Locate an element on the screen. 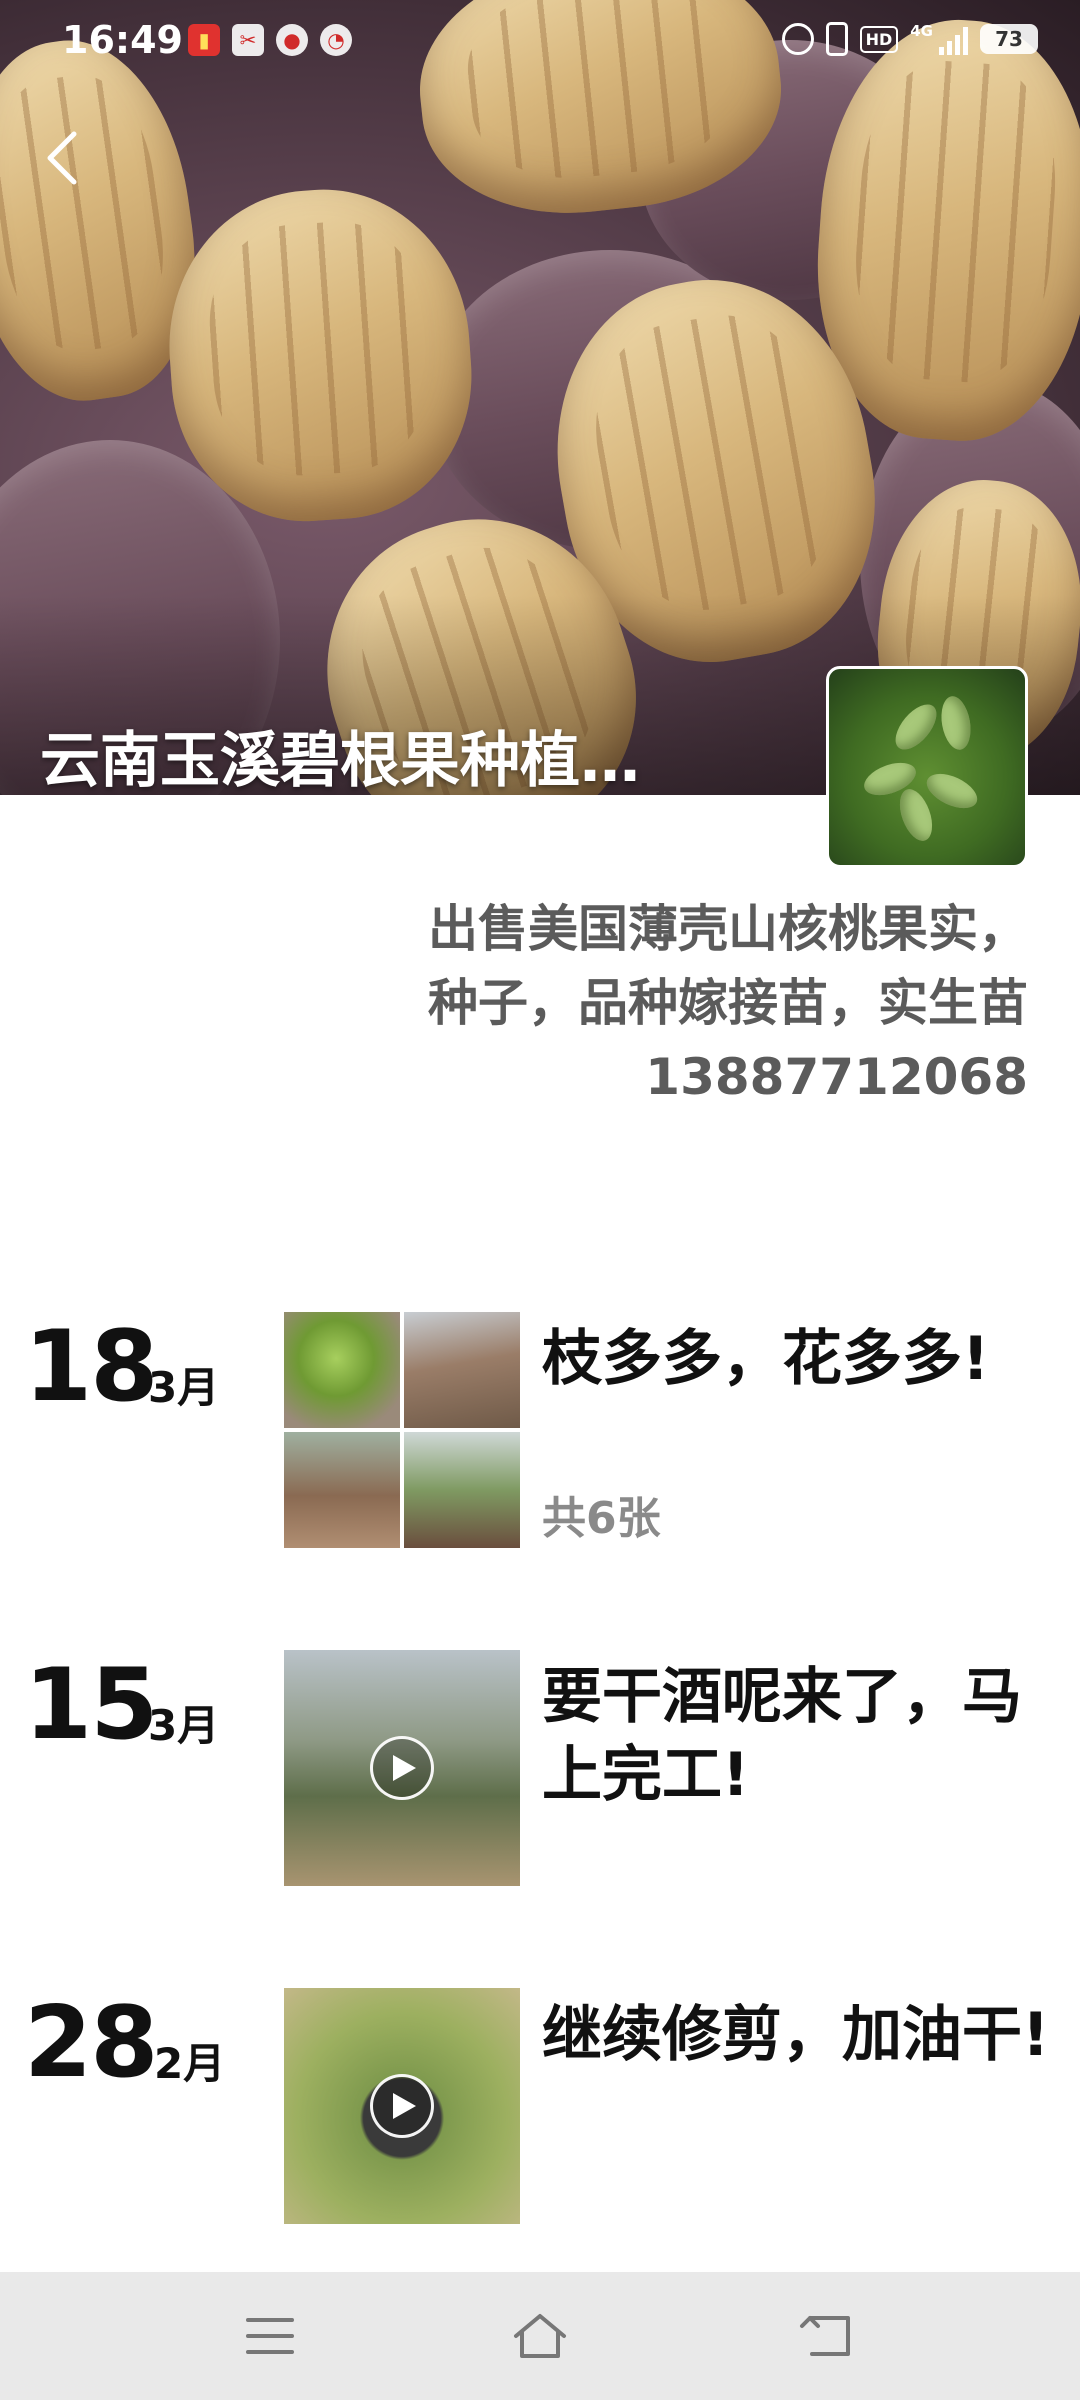  status-bar: 16:49 ▮ ✂ ● ◔ HD 4G 73 is located at coordinates (540, 42).